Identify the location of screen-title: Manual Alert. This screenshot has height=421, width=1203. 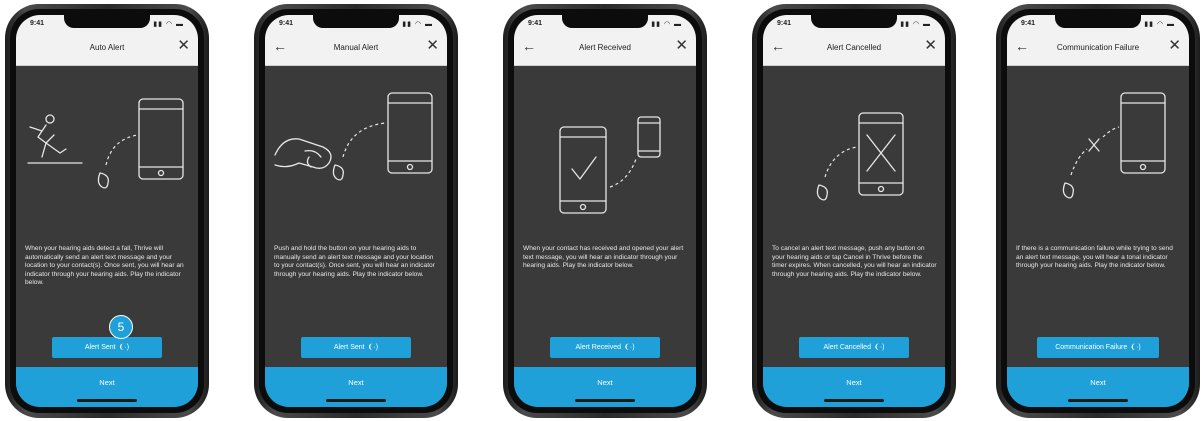
(356, 47).